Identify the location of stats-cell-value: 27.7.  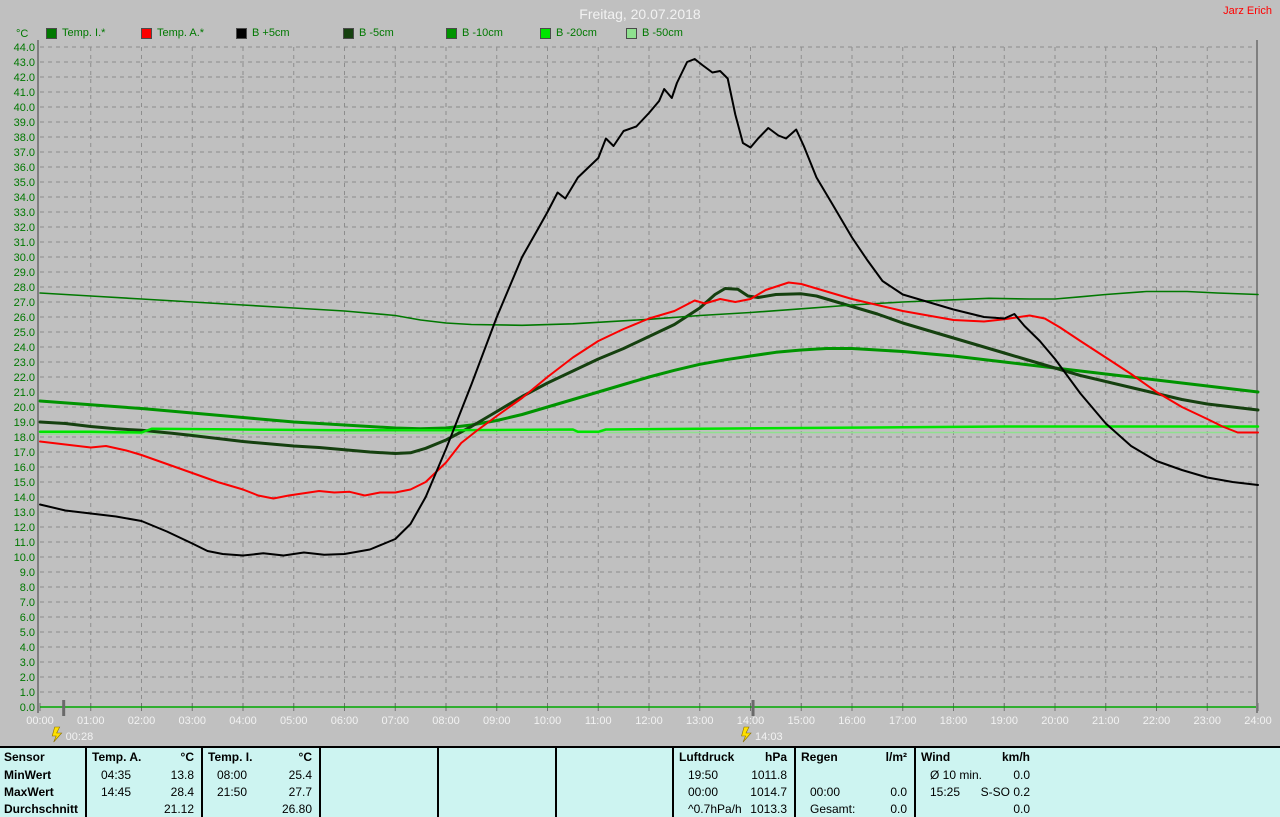
(300, 791).